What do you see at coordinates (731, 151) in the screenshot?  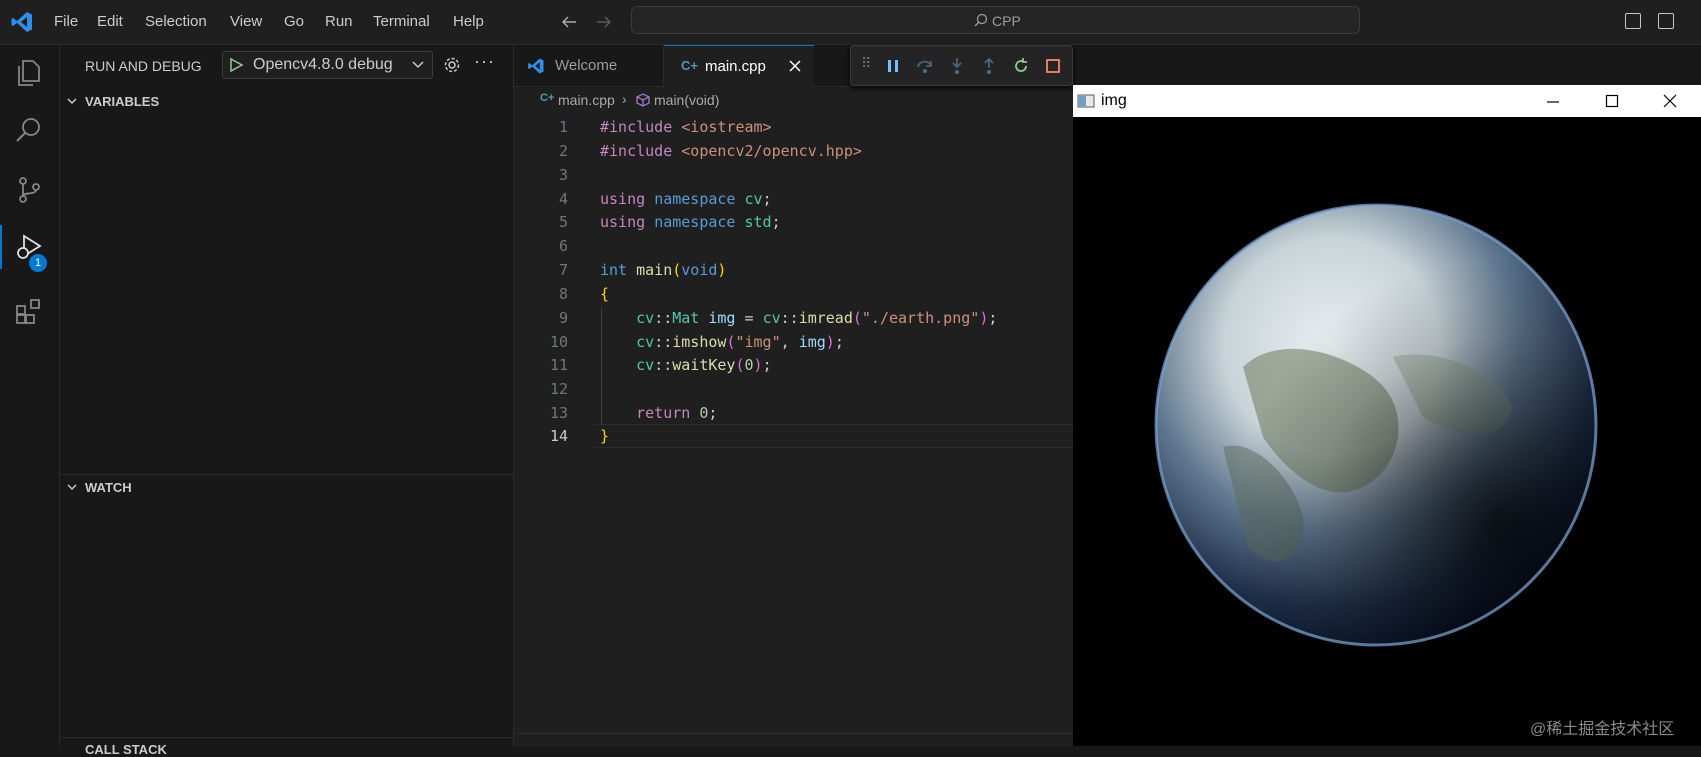 I see `code-line-2: #include <opencv2/opencv.hpp>` at bounding box center [731, 151].